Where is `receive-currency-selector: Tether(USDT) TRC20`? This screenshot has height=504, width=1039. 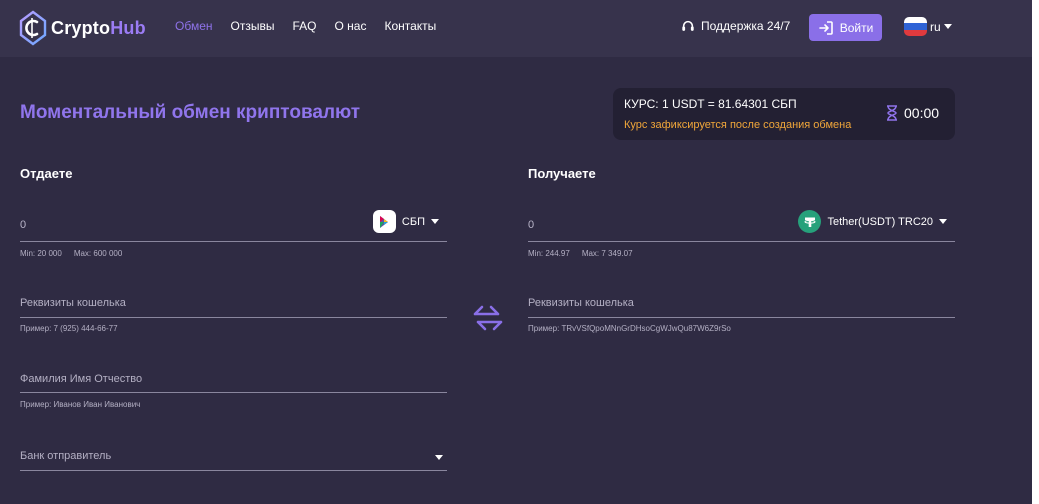 receive-currency-selector: Tether(USDT) TRC20 is located at coordinates (872, 221).